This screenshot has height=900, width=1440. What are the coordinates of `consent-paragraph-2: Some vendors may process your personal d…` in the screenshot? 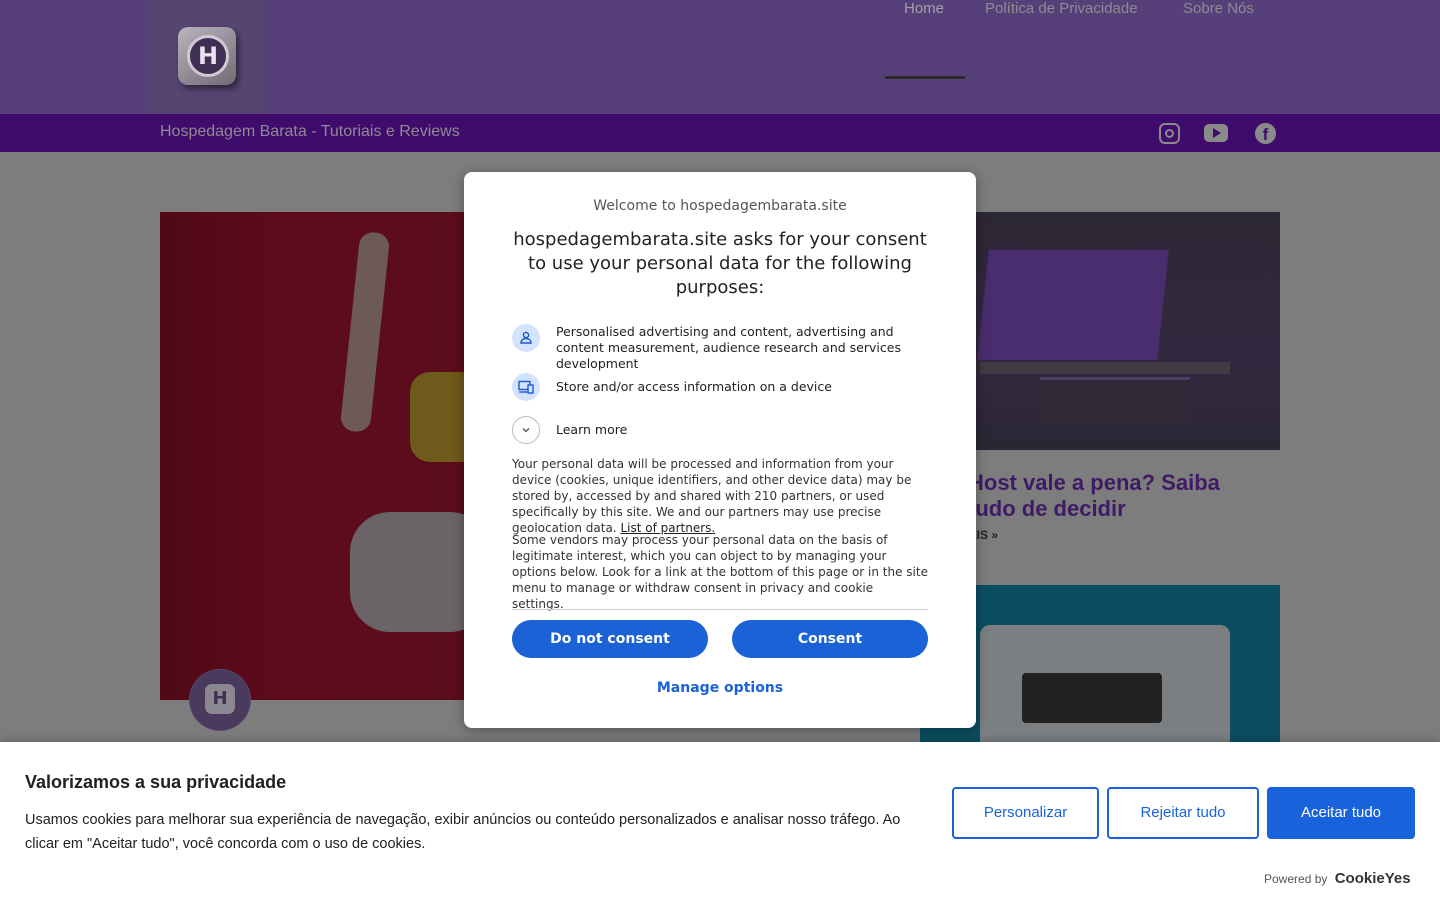 It's located at (720, 572).